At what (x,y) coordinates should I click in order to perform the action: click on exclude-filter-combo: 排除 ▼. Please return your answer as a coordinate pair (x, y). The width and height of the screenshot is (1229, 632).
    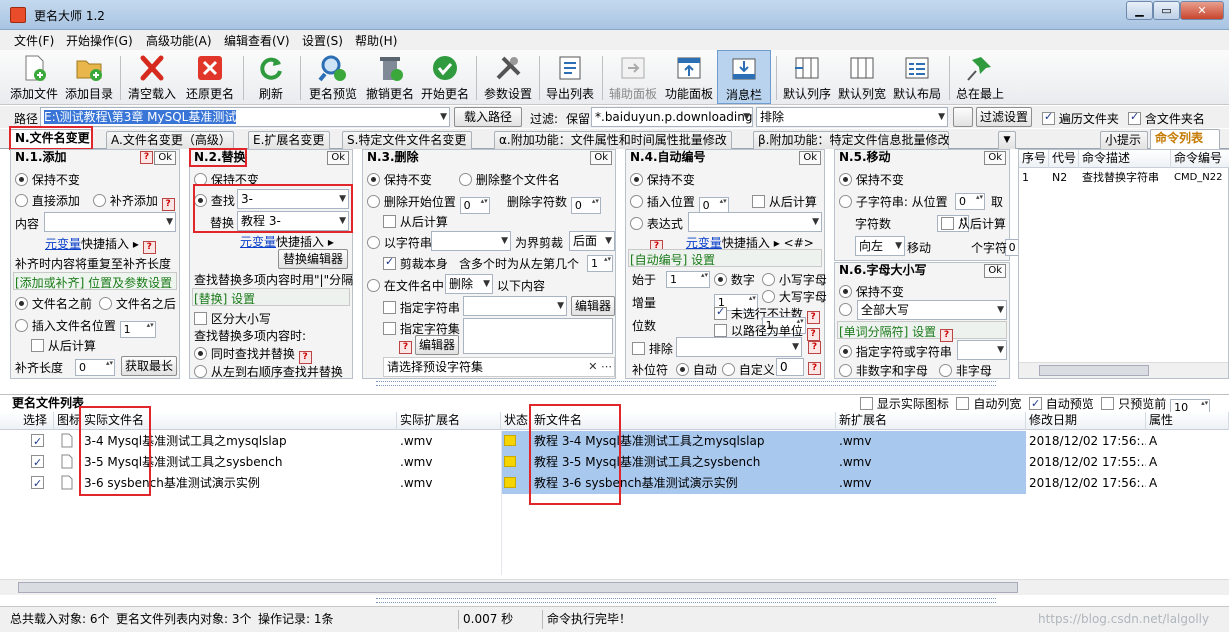
    Looking at the image, I should click on (852, 117).